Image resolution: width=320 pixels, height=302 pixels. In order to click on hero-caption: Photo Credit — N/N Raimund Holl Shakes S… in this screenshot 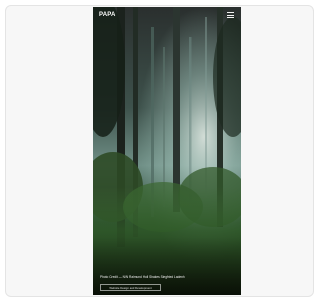, I will do `click(142, 277)`.